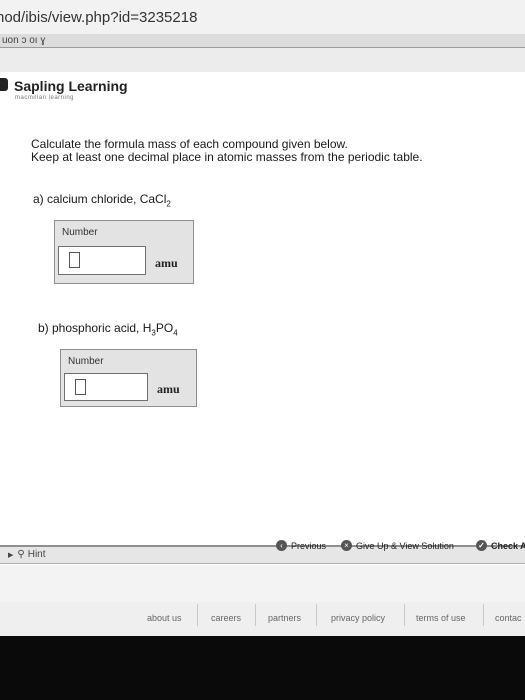  What do you see at coordinates (71, 86) in the screenshot?
I see `brand-name: Sapling Learning` at bounding box center [71, 86].